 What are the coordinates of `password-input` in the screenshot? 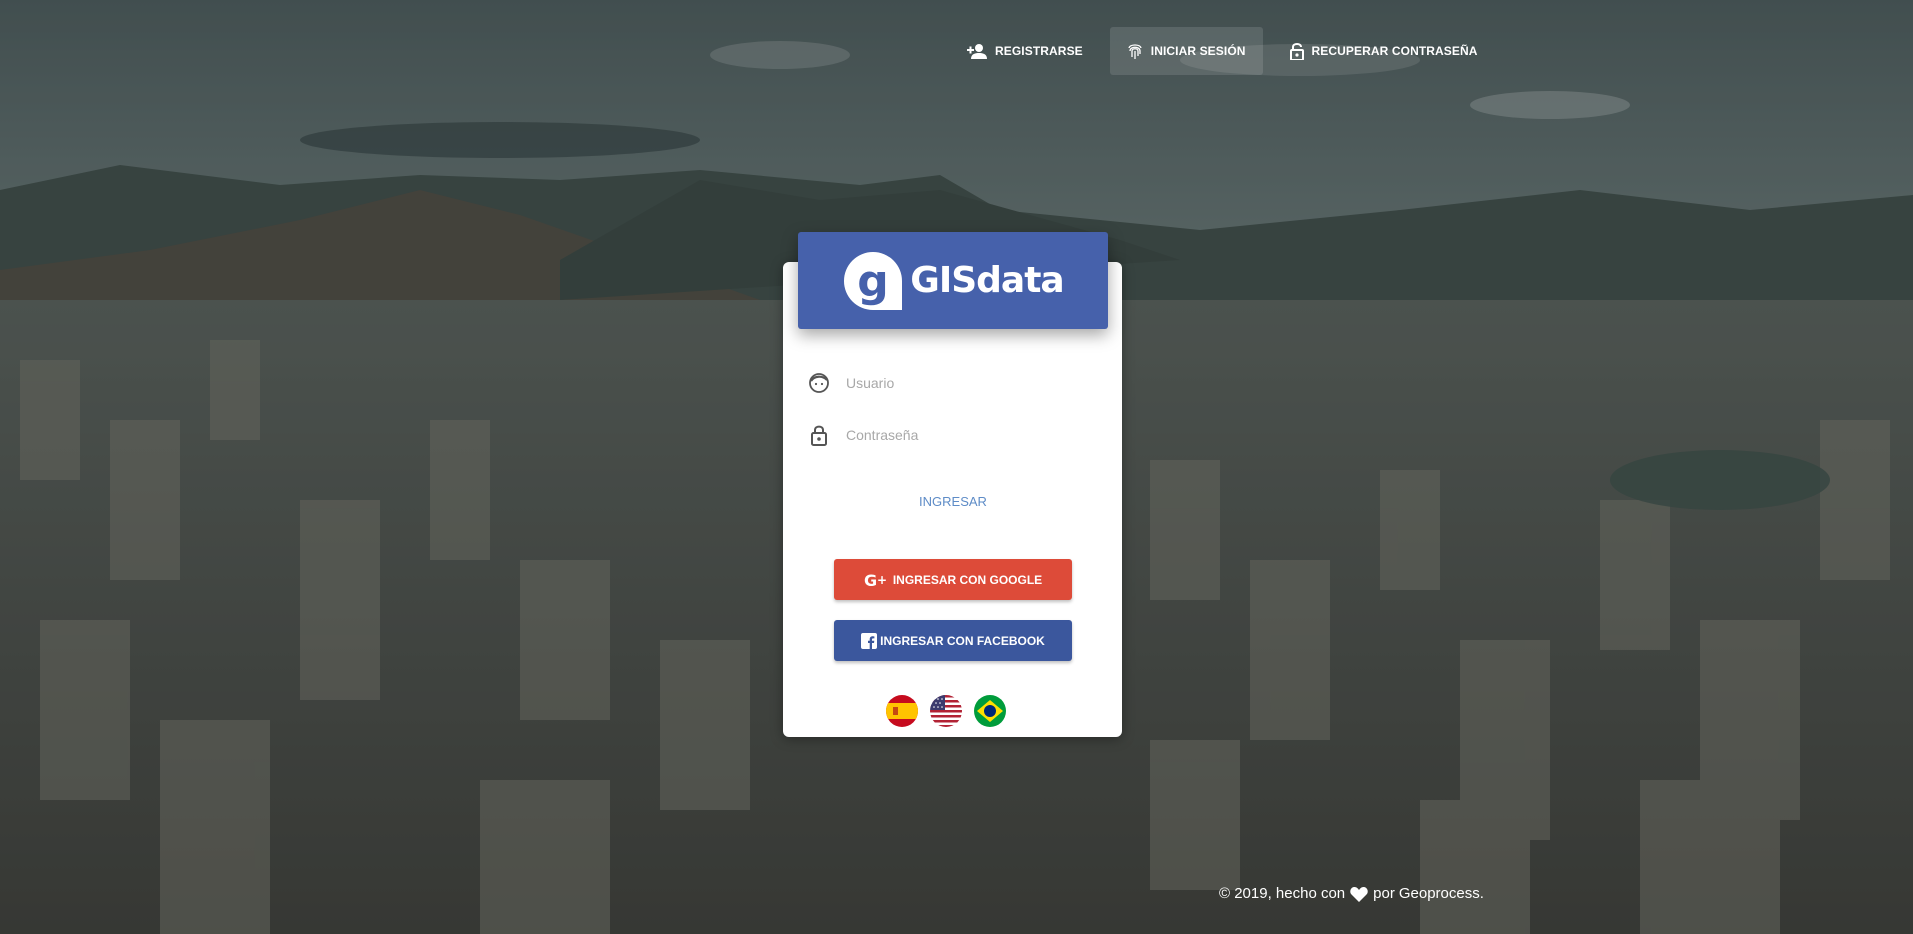 It's located at (961, 435).